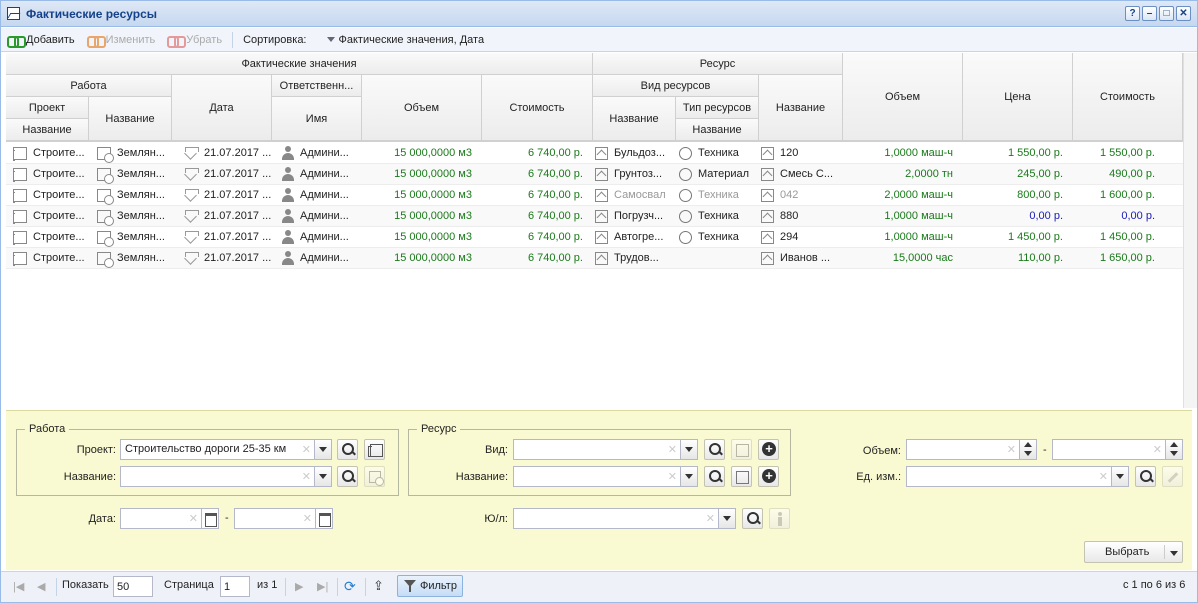 The width and height of the screenshot is (1198, 603). What do you see at coordinates (379, 585) in the screenshot?
I see `export-icon: ⇪` at bounding box center [379, 585].